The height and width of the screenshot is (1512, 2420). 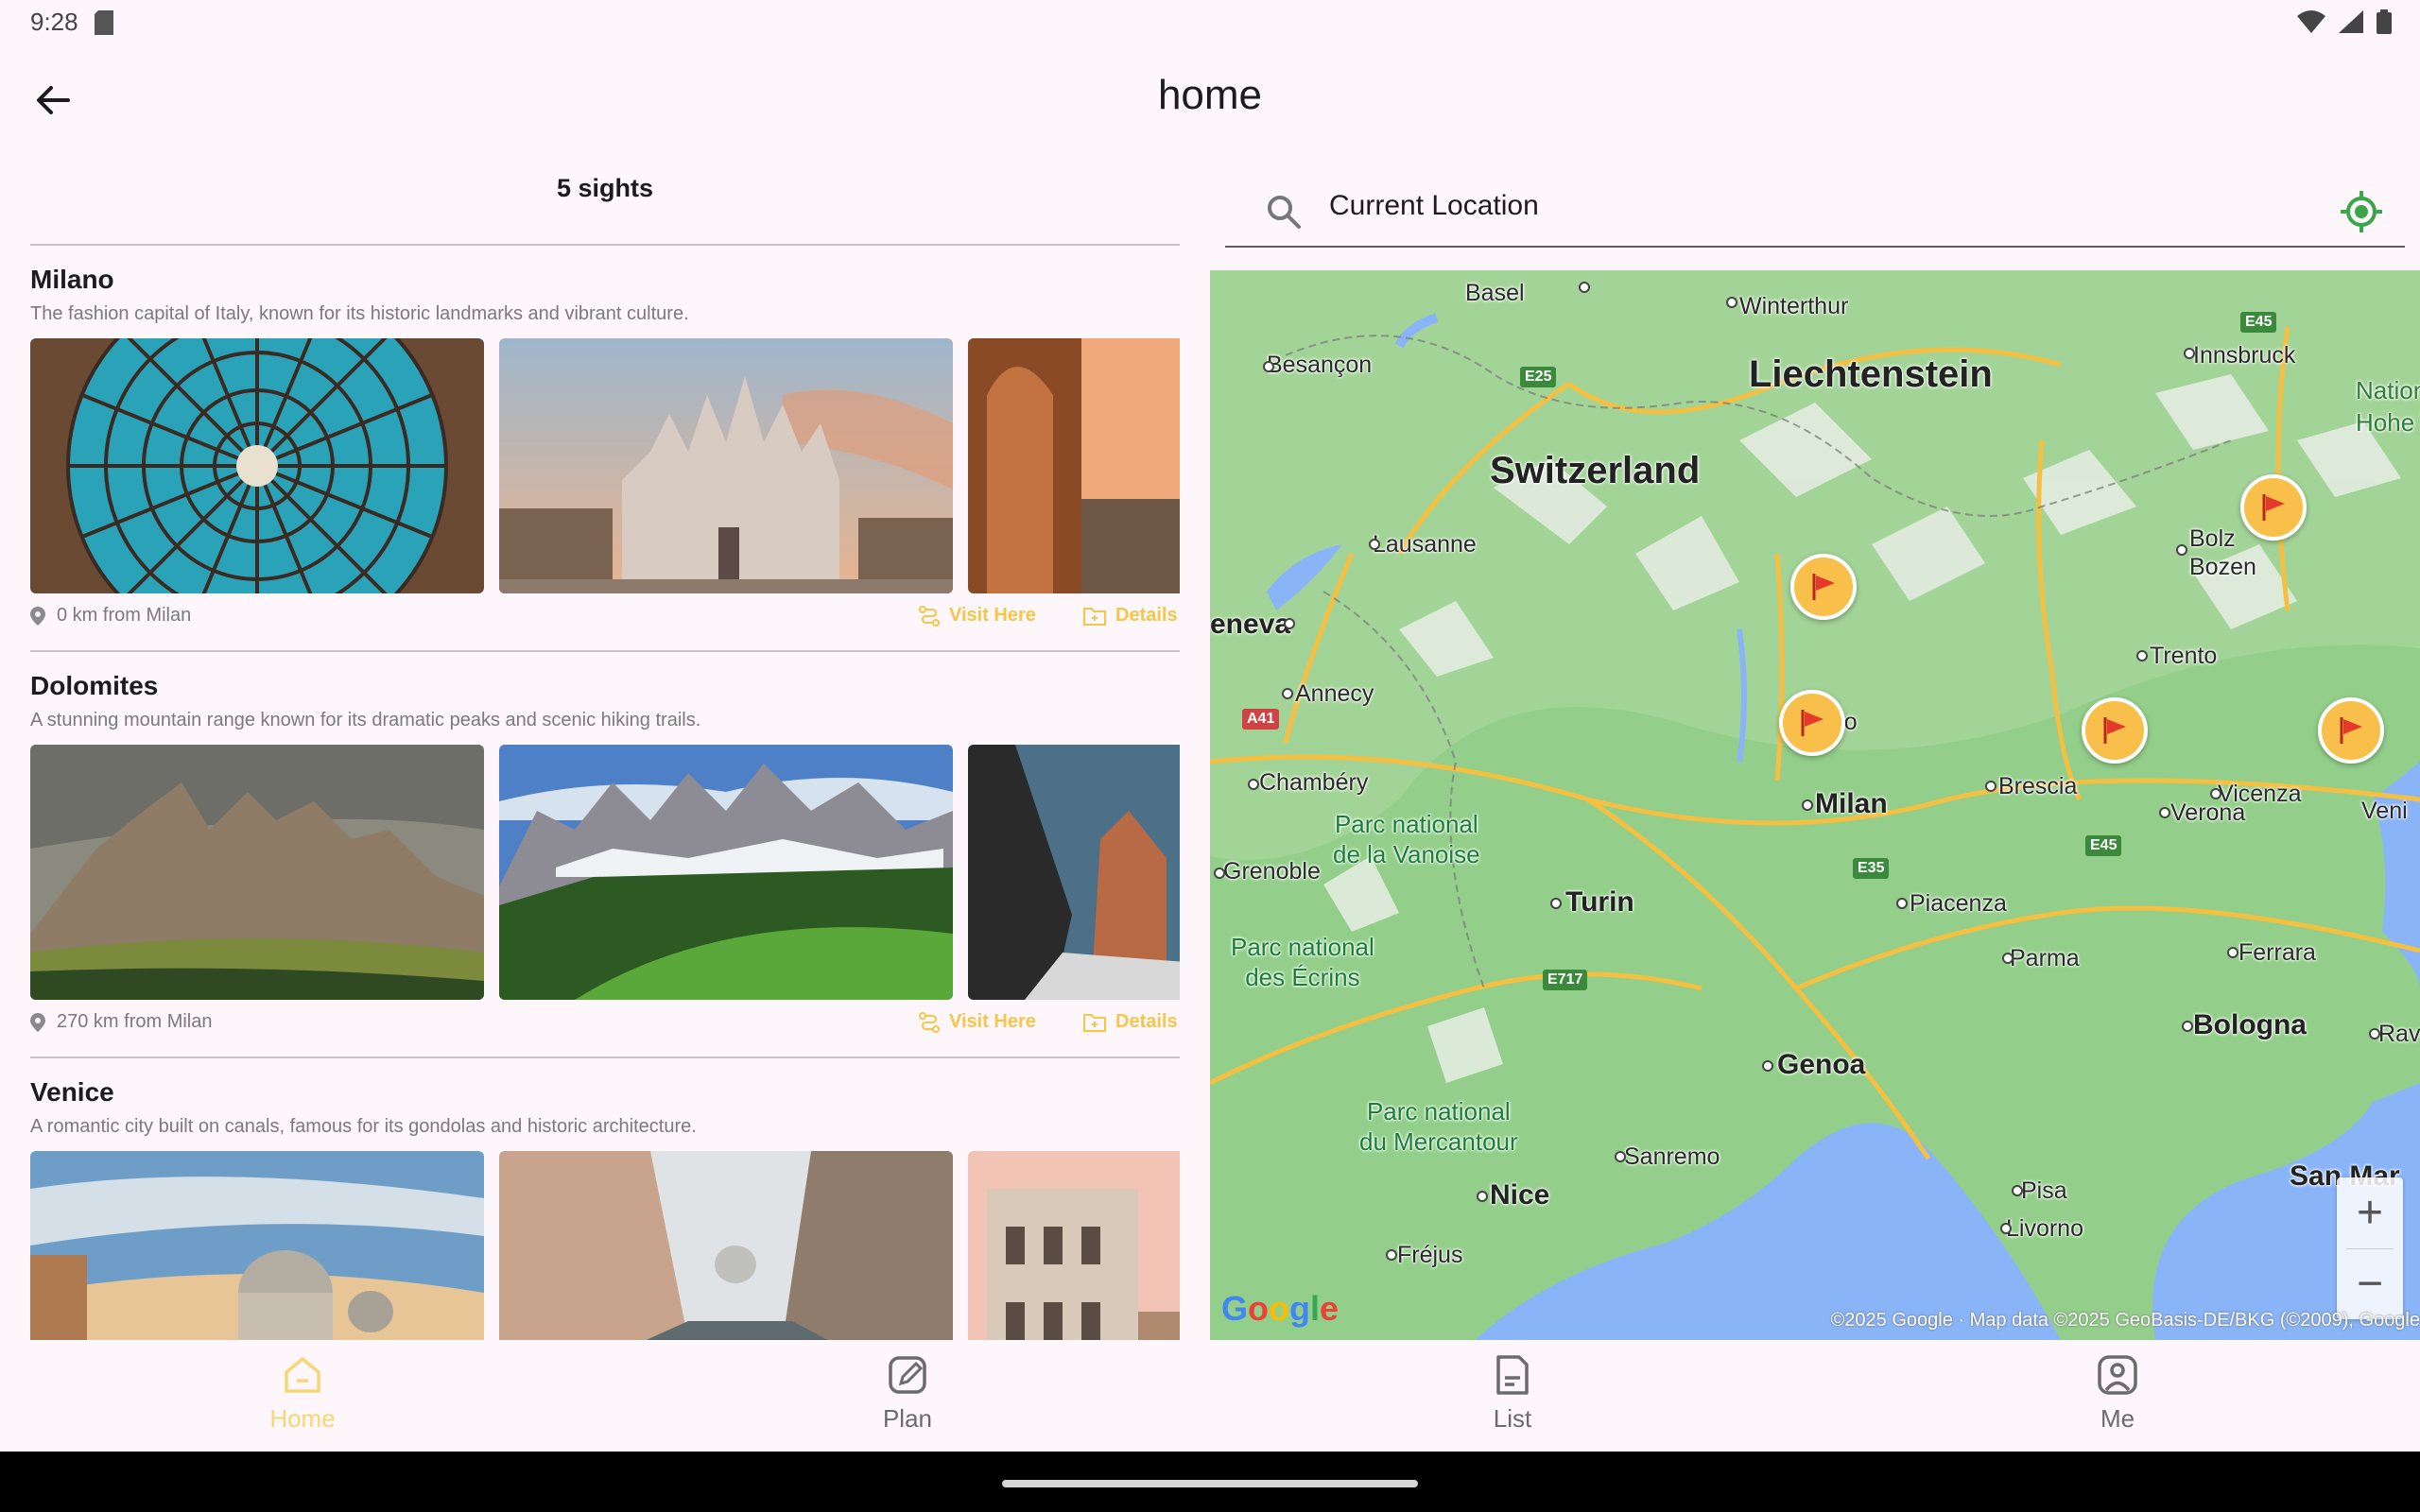 What do you see at coordinates (907, 1398) in the screenshot?
I see `nav-plan: Plan` at bounding box center [907, 1398].